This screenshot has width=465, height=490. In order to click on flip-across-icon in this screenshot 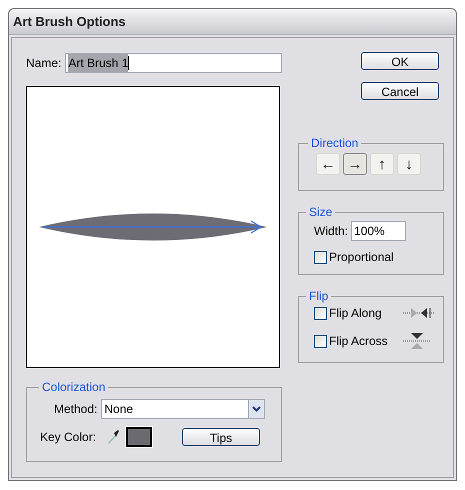, I will do `click(417, 341)`.